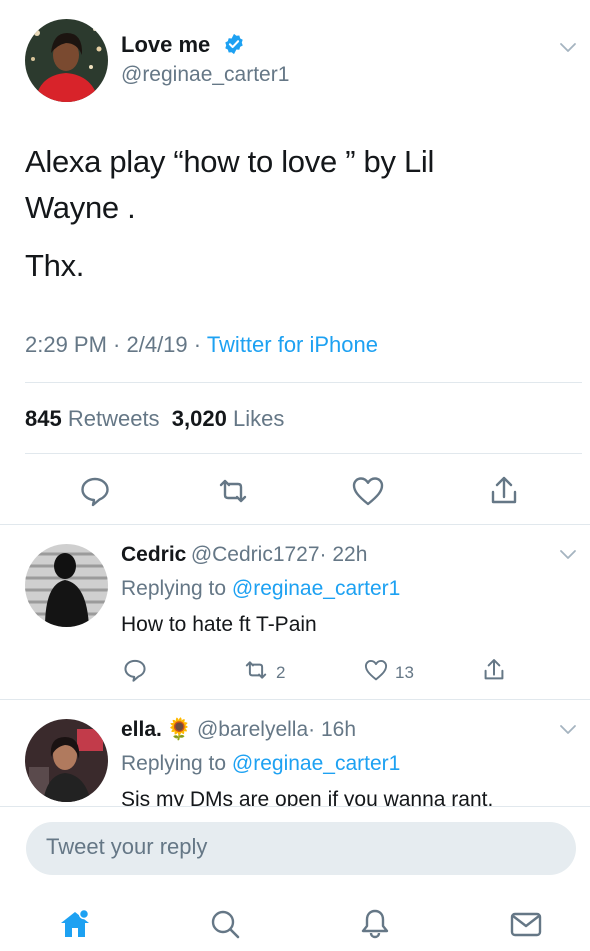 The height and width of the screenshot is (951, 590). Describe the element at coordinates (219, 624) in the screenshot. I see `reply-text: How to hate ft T-Pain` at that location.